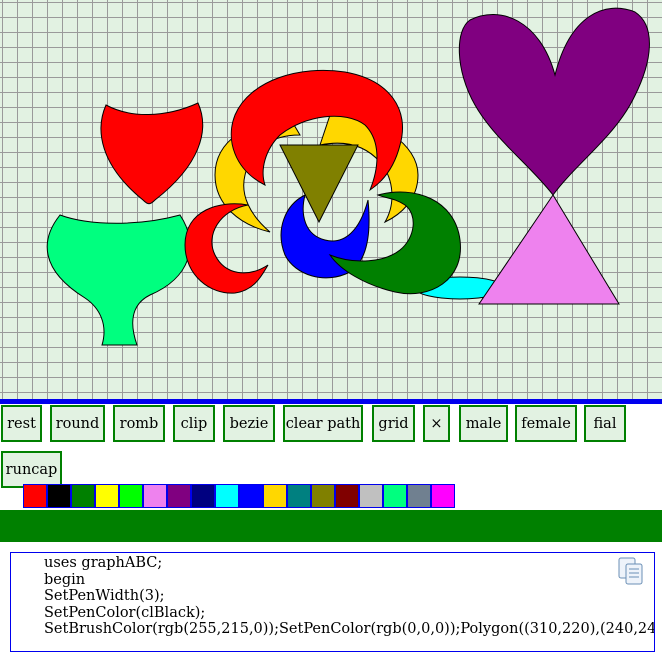  What do you see at coordinates (554, 101) in the screenshot?
I see `purple-heart-shape` at bounding box center [554, 101].